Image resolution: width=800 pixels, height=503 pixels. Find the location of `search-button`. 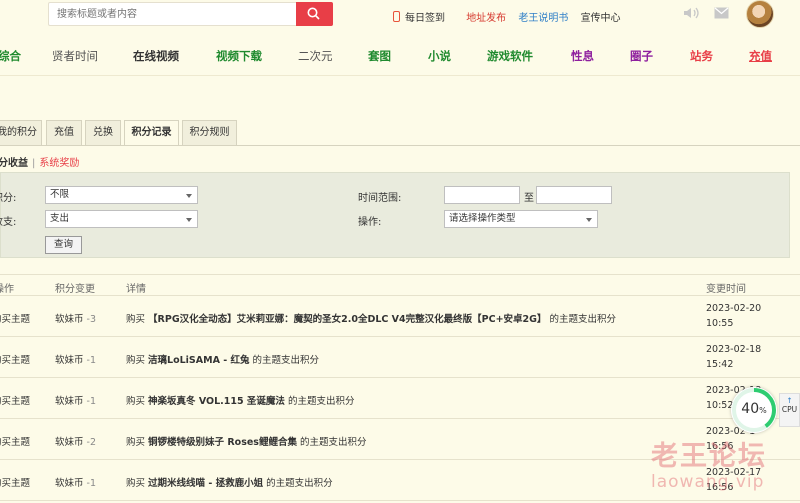

search-button is located at coordinates (314, 14).